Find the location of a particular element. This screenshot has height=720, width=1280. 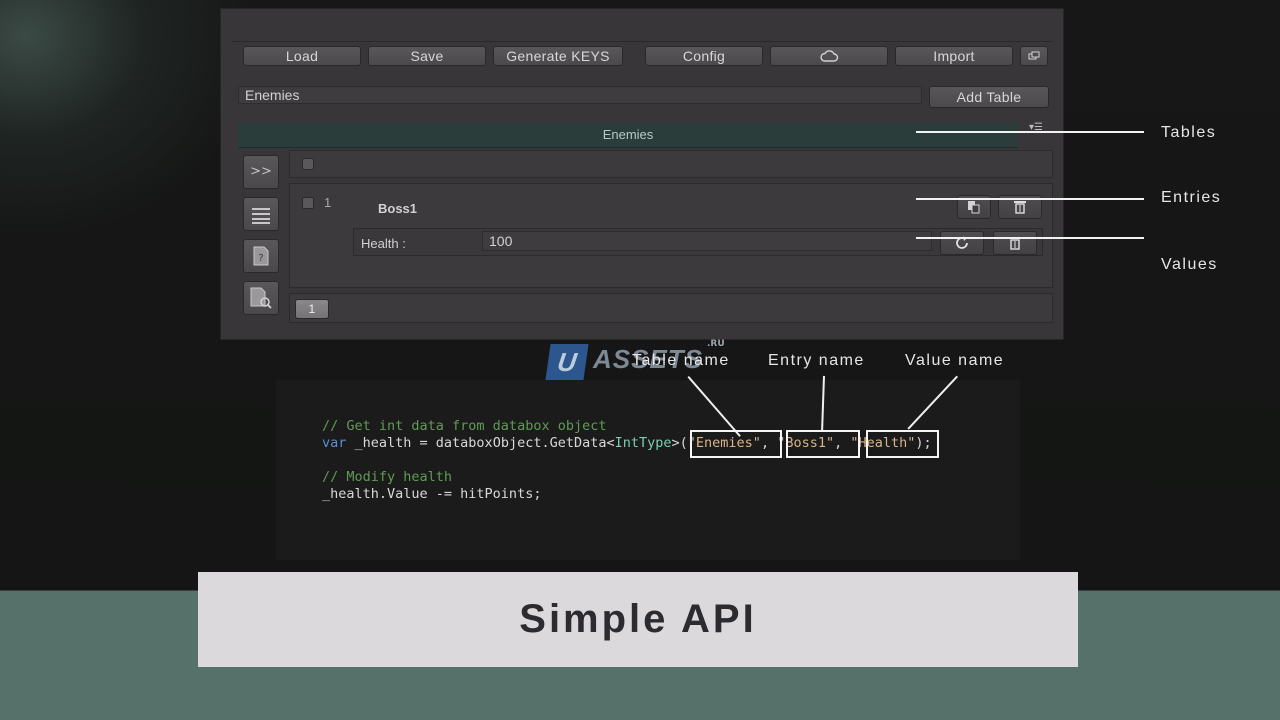

table-name-label: Table name is located at coordinates (681, 360).